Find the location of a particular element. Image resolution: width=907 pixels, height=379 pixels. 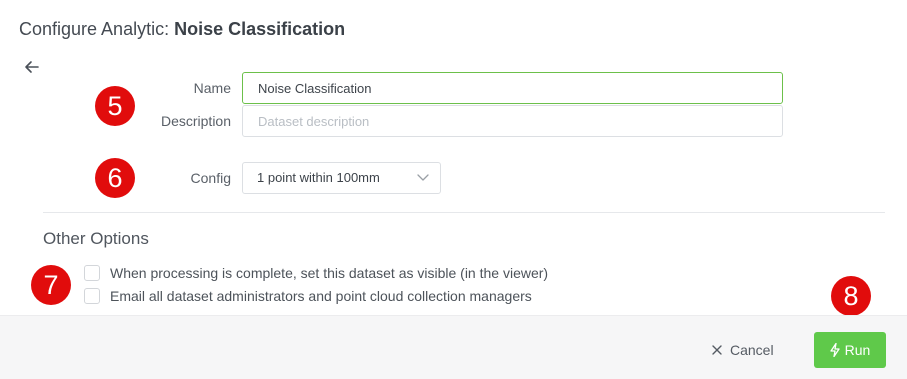

page-title-prefix: Configure Analytic: is located at coordinates (97, 29).